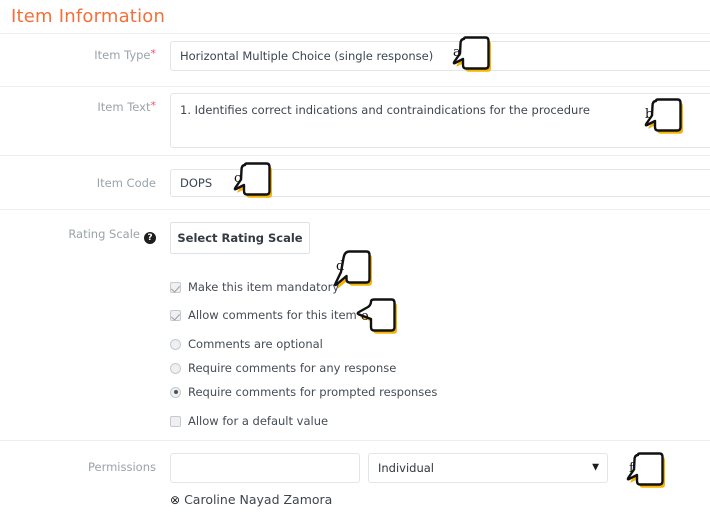  Describe the element at coordinates (150, 238) in the screenshot. I see `question-mark-icon: ?` at that location.